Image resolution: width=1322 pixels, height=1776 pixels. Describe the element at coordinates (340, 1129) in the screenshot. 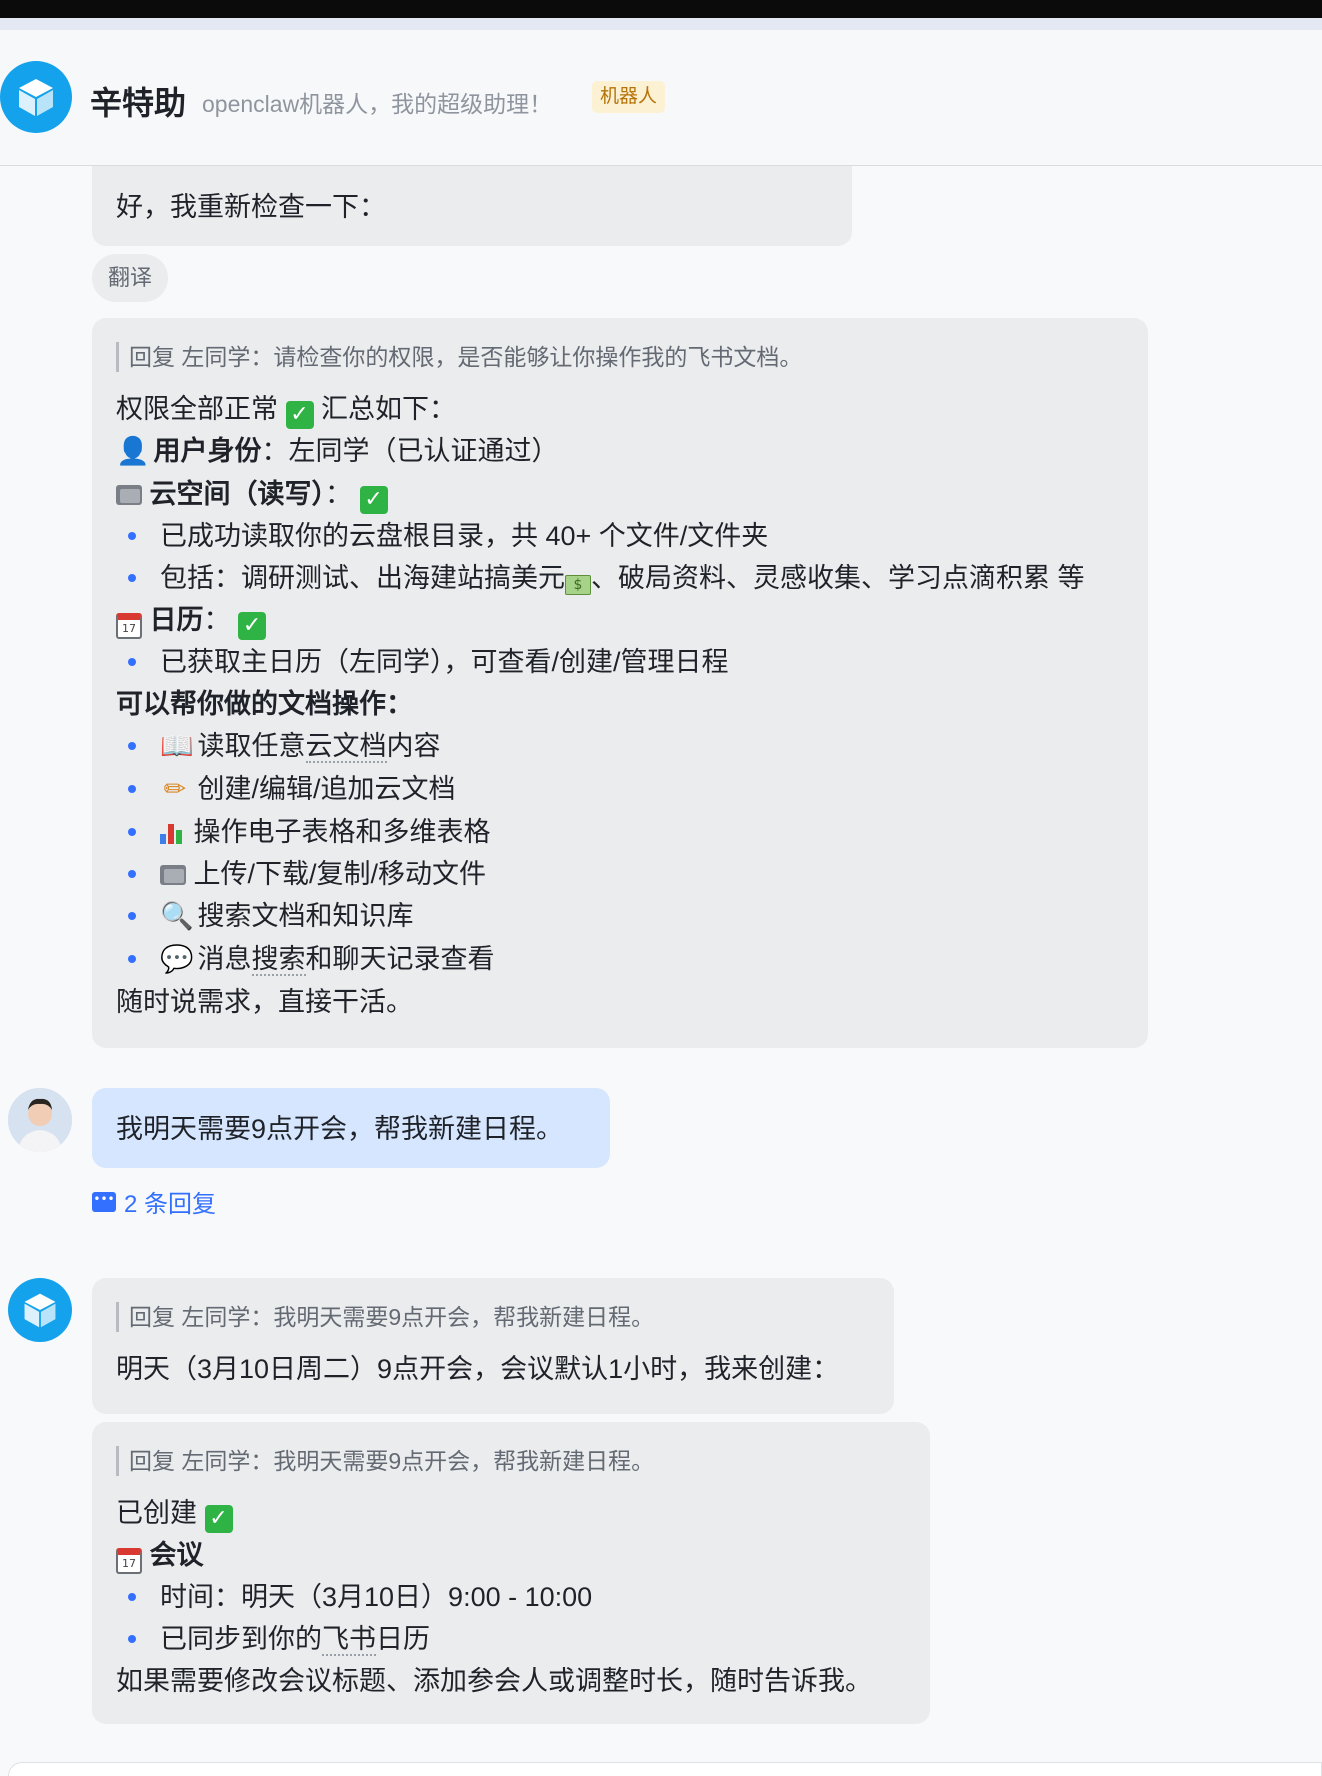

I see `message-text: 我明天需要9点开会，帮我新建日程。` at that location.